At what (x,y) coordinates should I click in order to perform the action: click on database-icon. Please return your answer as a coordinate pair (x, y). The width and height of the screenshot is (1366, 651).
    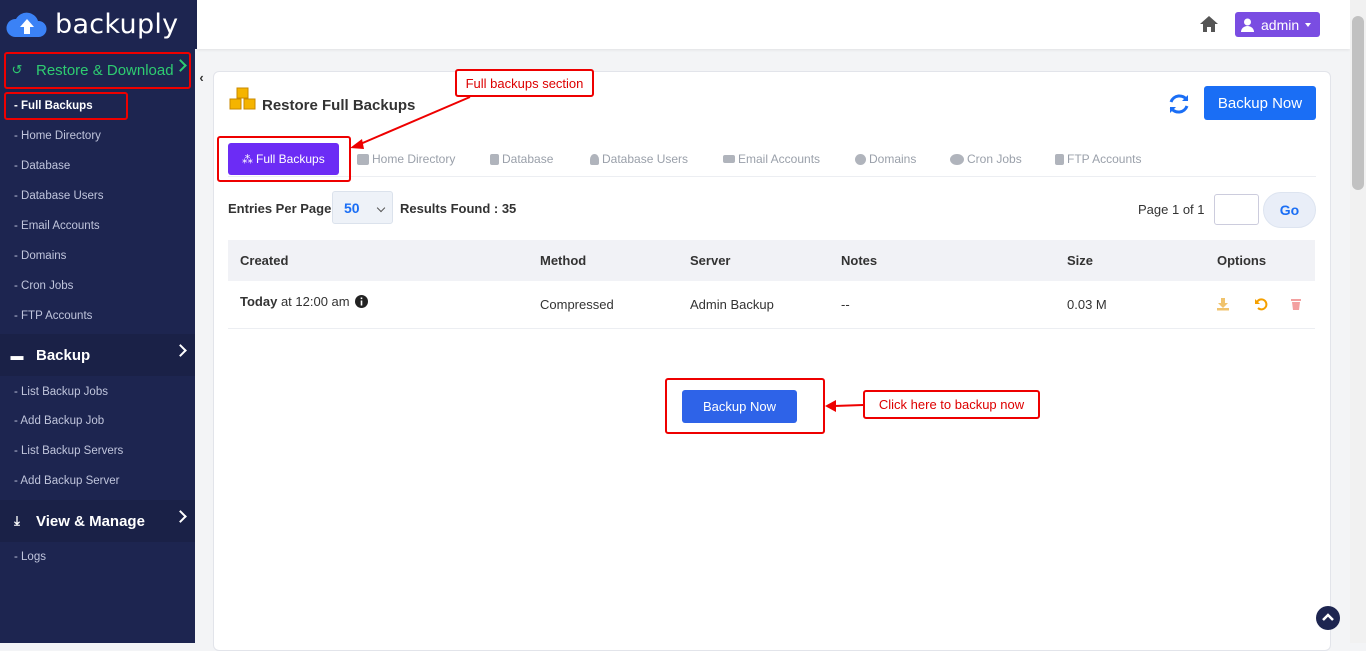
    Looking at the image, I should click on (494, 159).